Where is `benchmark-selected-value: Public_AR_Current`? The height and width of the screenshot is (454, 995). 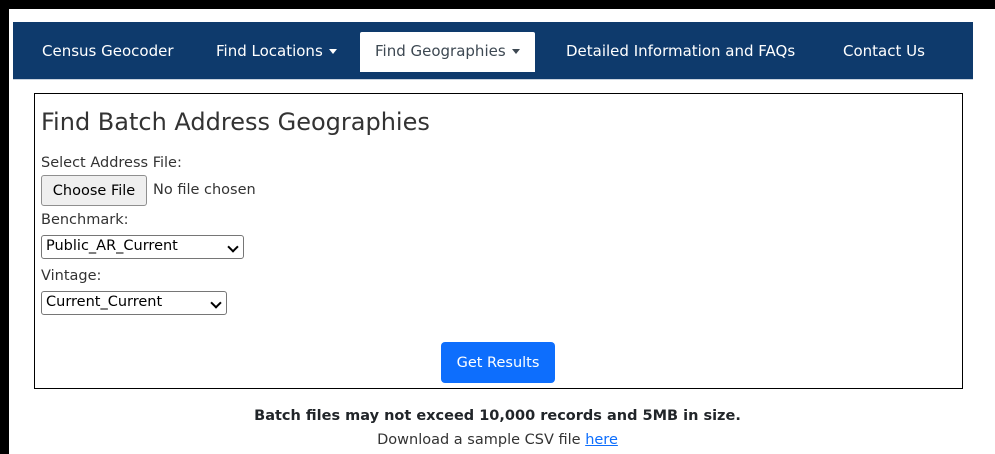 benchmark-selected-value: Public_AR_Current is located at coordinates (112, 246).